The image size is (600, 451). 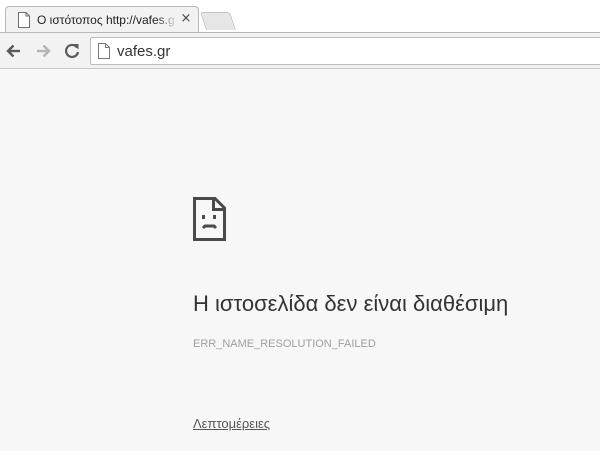 What do you see at coordinates (209, 219) in the screenshot?
I see `sad-page-icon` at bounding box center [209, 219].